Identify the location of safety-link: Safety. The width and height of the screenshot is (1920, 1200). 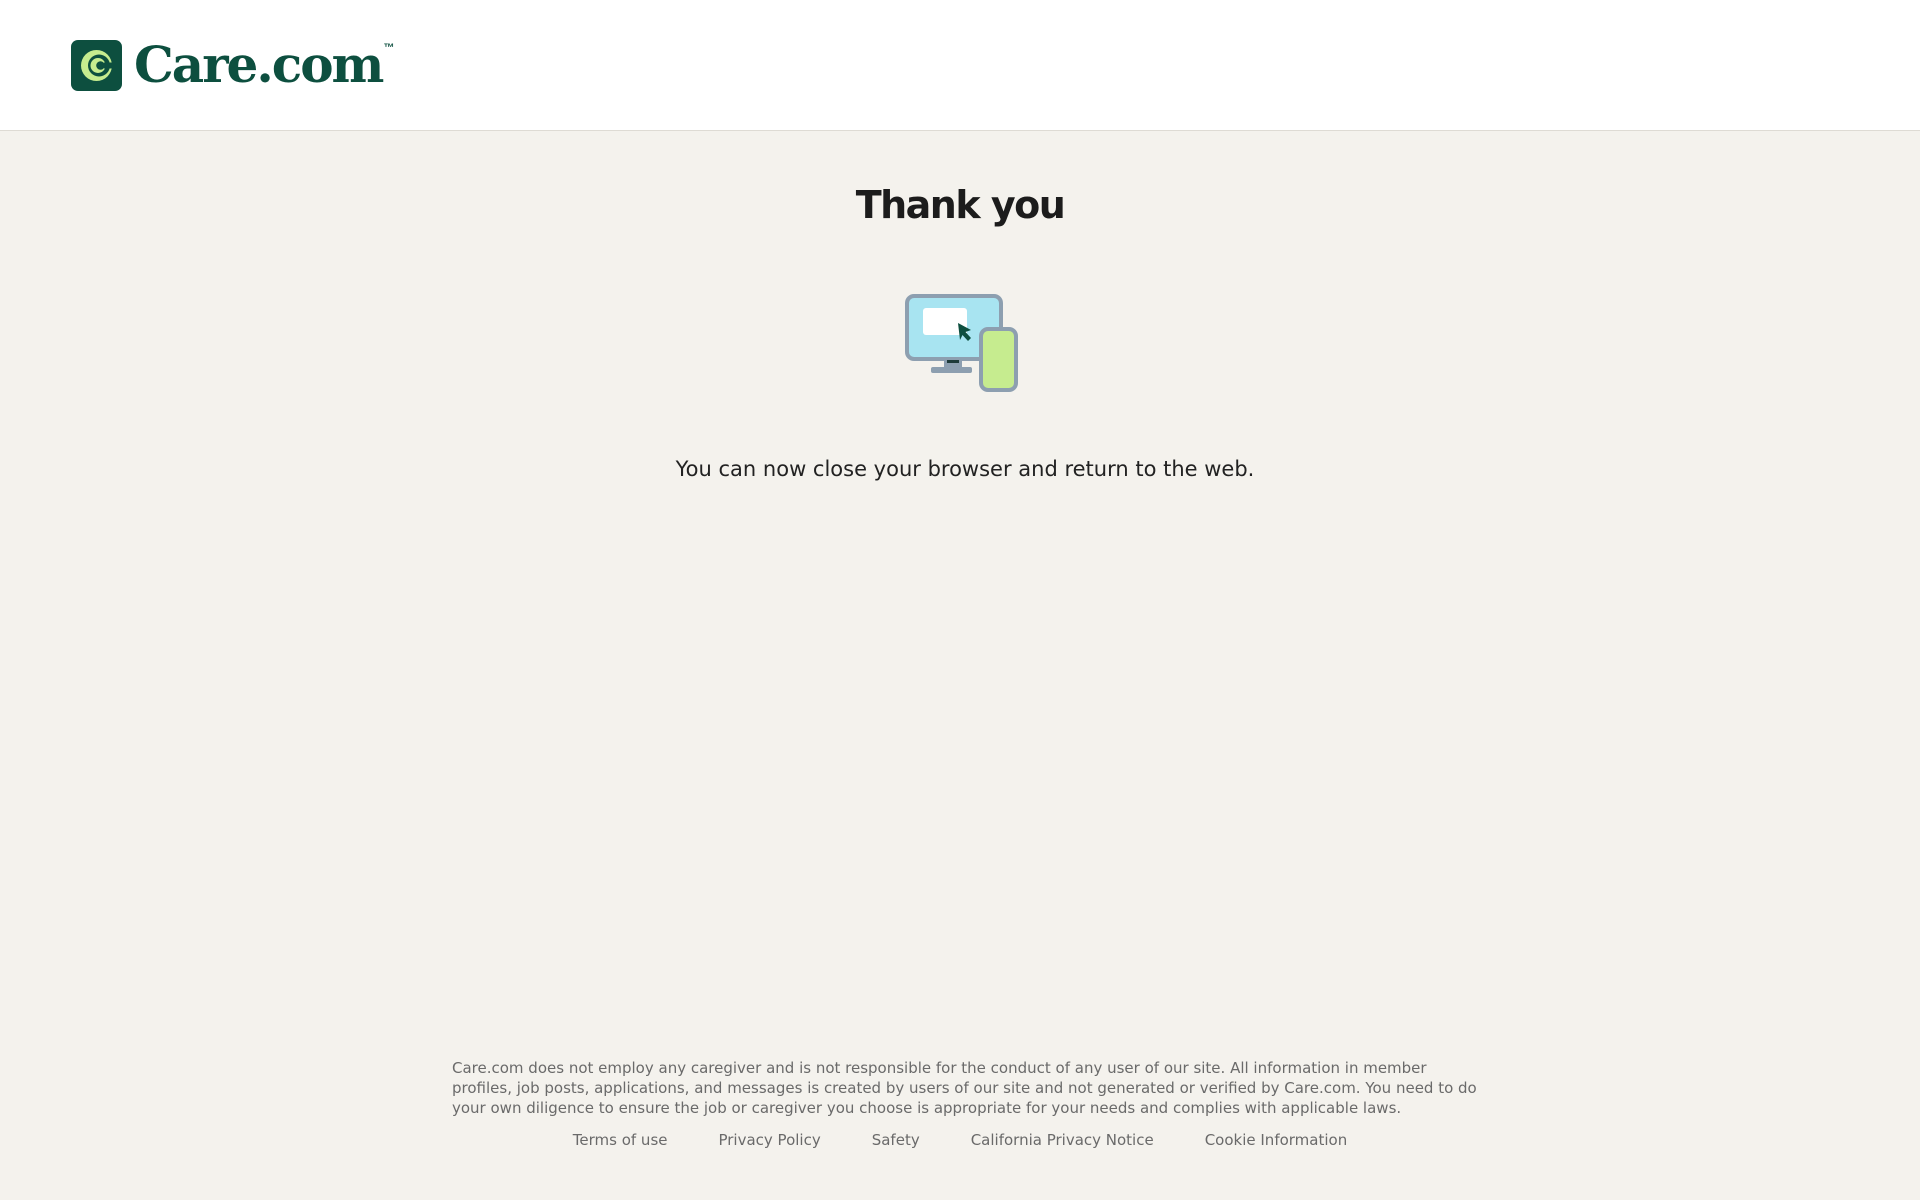
(896, 1140).